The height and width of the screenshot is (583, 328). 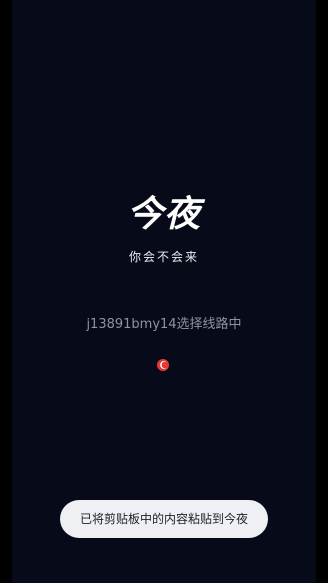 I want to click on app-slogan: 你会不会来, so click(x=163, y=257).